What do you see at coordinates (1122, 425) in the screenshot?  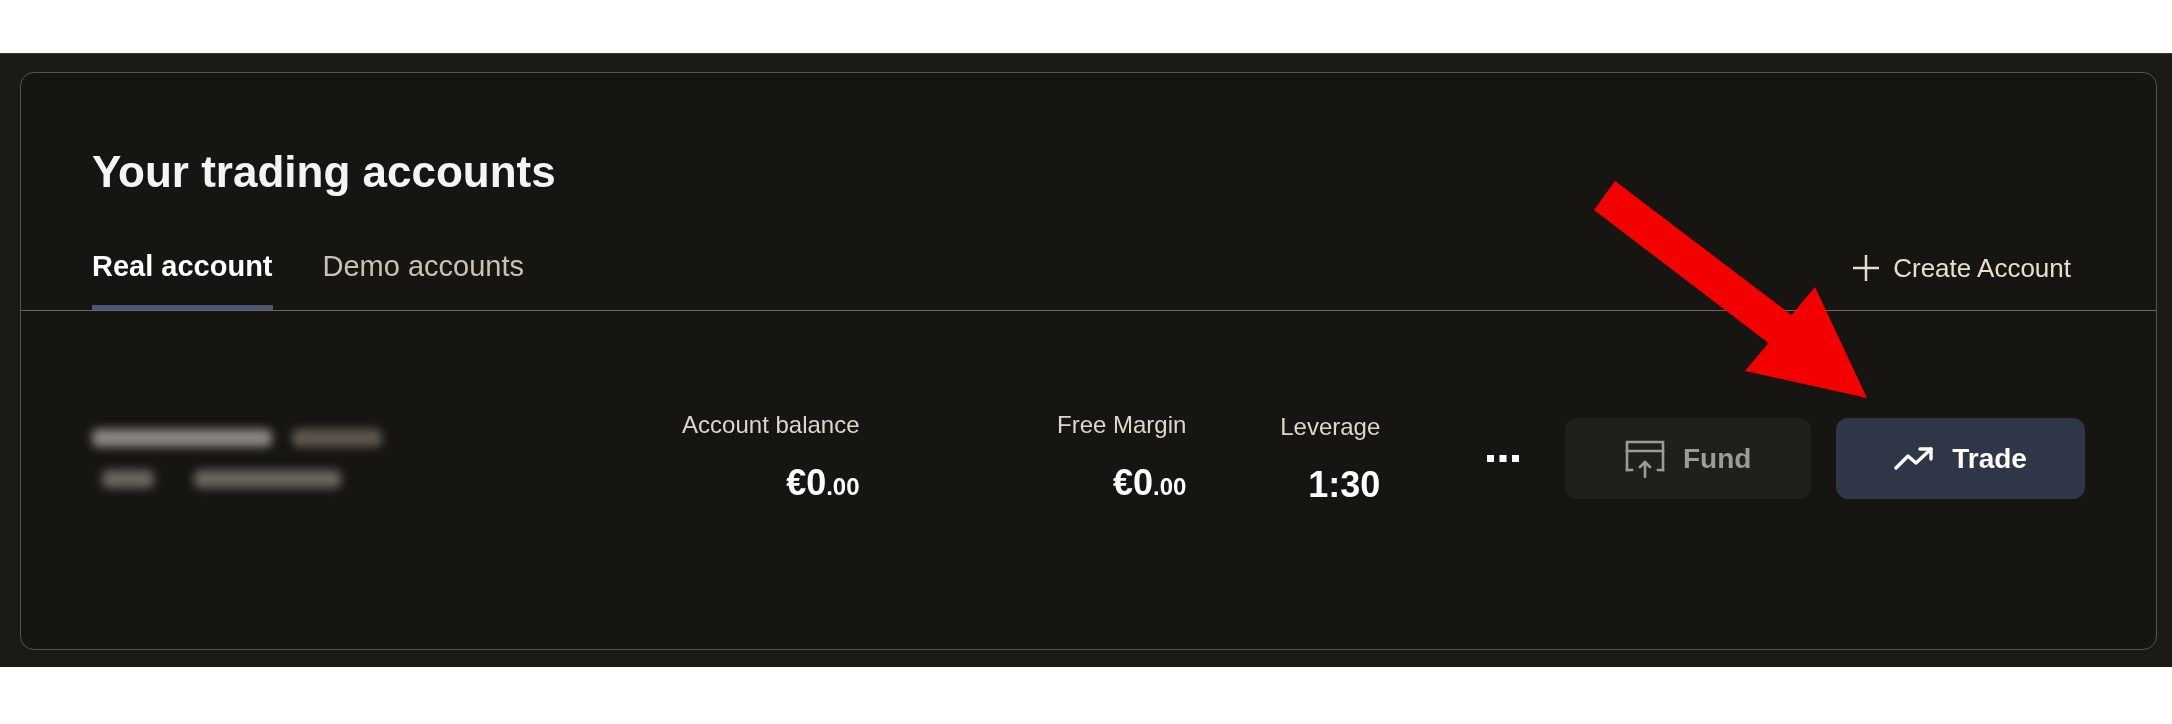 I see `free-margin-label: Free Margin` at bounding box center [1122, 425].